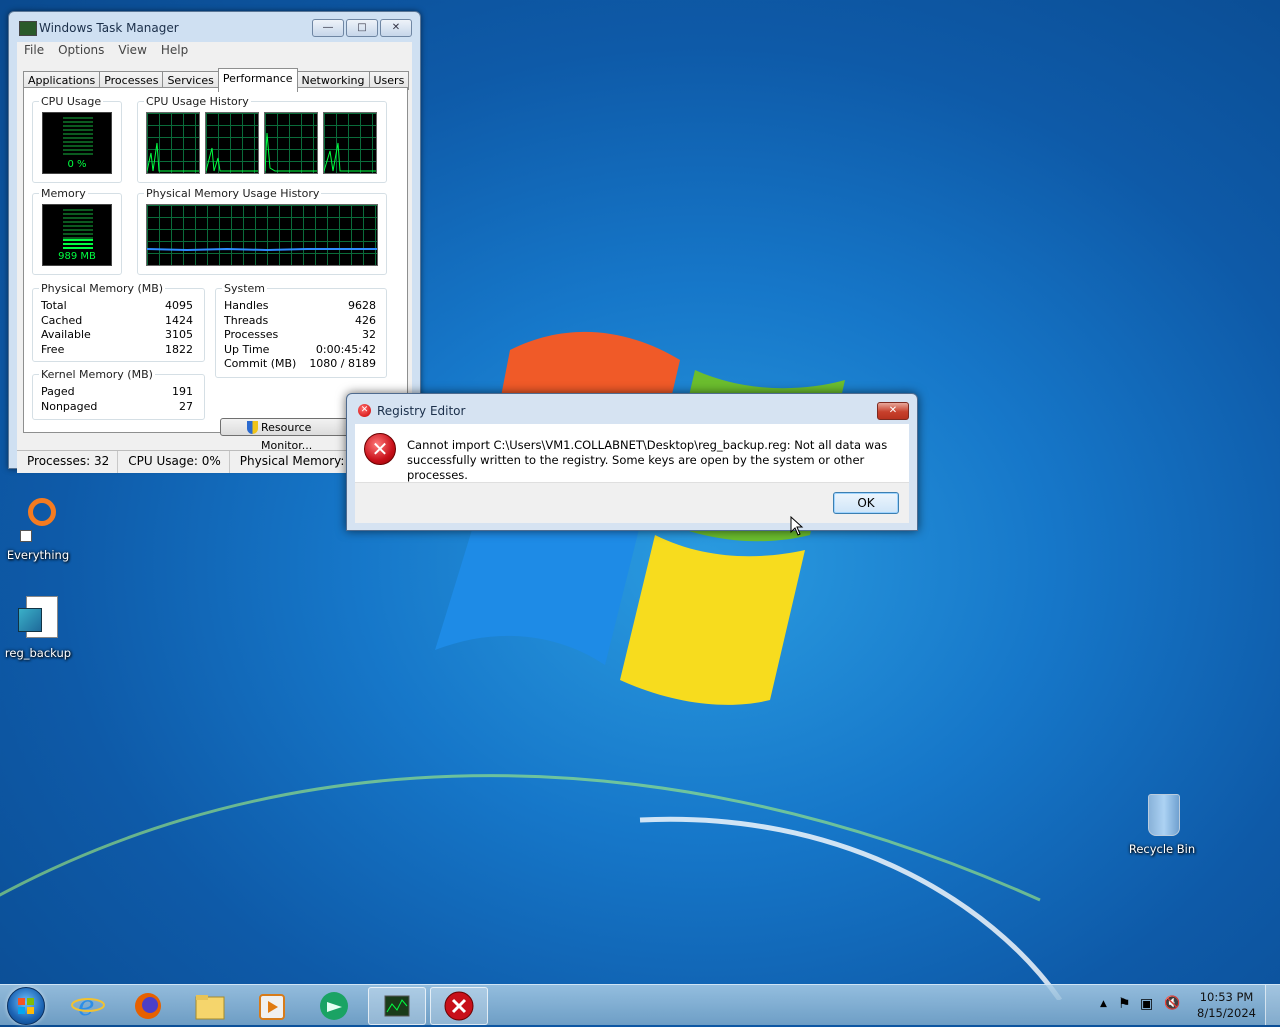 The width and height of the screenshot is (1280, 1027). Describe the element at coordinates (246, 305) in the screenshot. I see `stat-label: Handles` at that location.